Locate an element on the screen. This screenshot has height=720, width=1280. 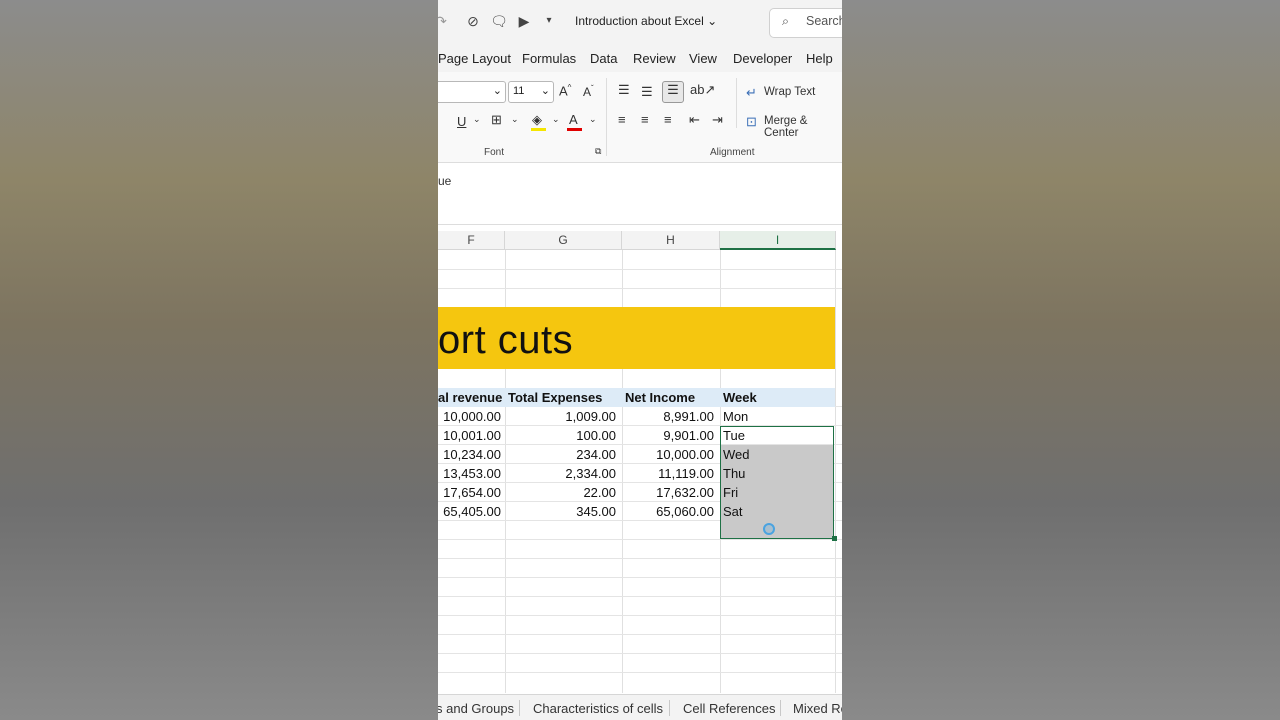
cell-net-income: 10,000.00 is located at coordinates (685, 454).